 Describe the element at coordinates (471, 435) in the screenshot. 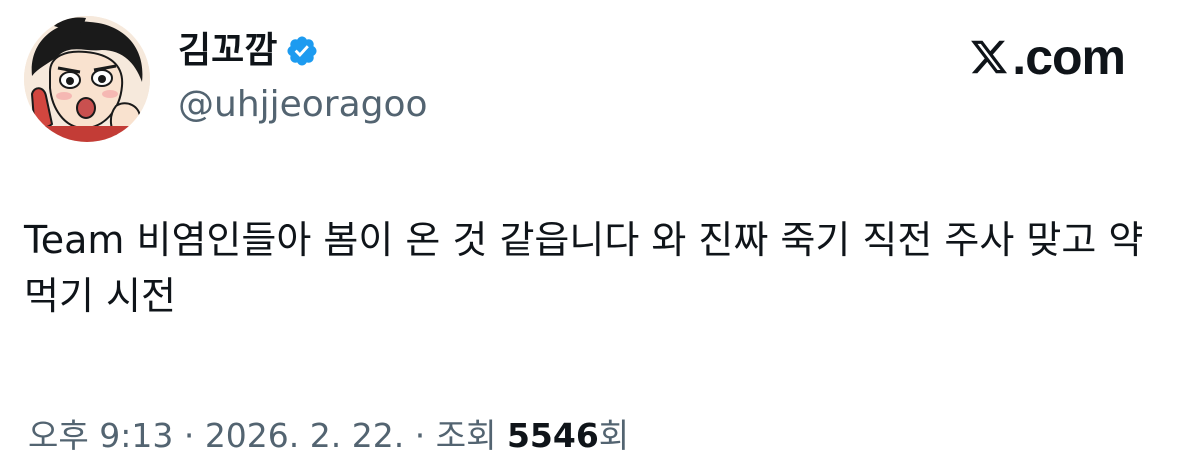

I see `views-label: 조회` at that location.